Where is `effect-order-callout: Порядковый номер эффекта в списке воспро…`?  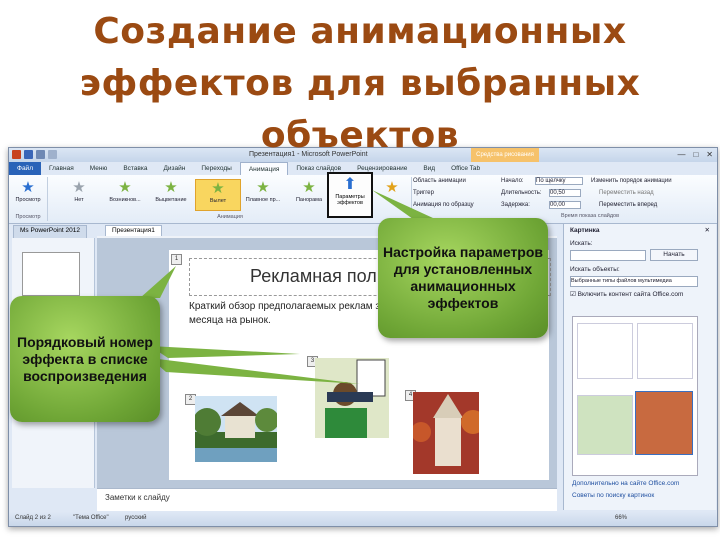
effect-order-callout: Порядковый номер эффекта в списке воспро… is located at coordinates (85, 359).